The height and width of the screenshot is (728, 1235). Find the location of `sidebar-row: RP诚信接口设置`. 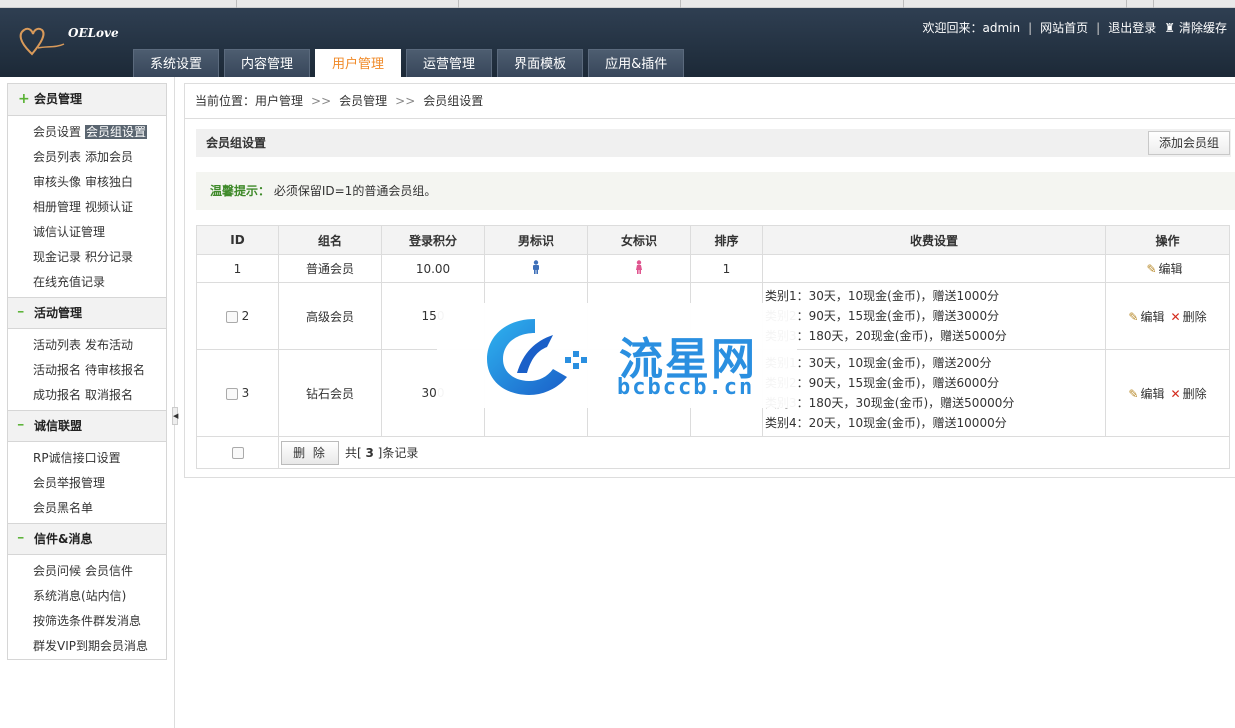

sidebar-row: RP诚信接口设置 is located at coordinates (87, 458).